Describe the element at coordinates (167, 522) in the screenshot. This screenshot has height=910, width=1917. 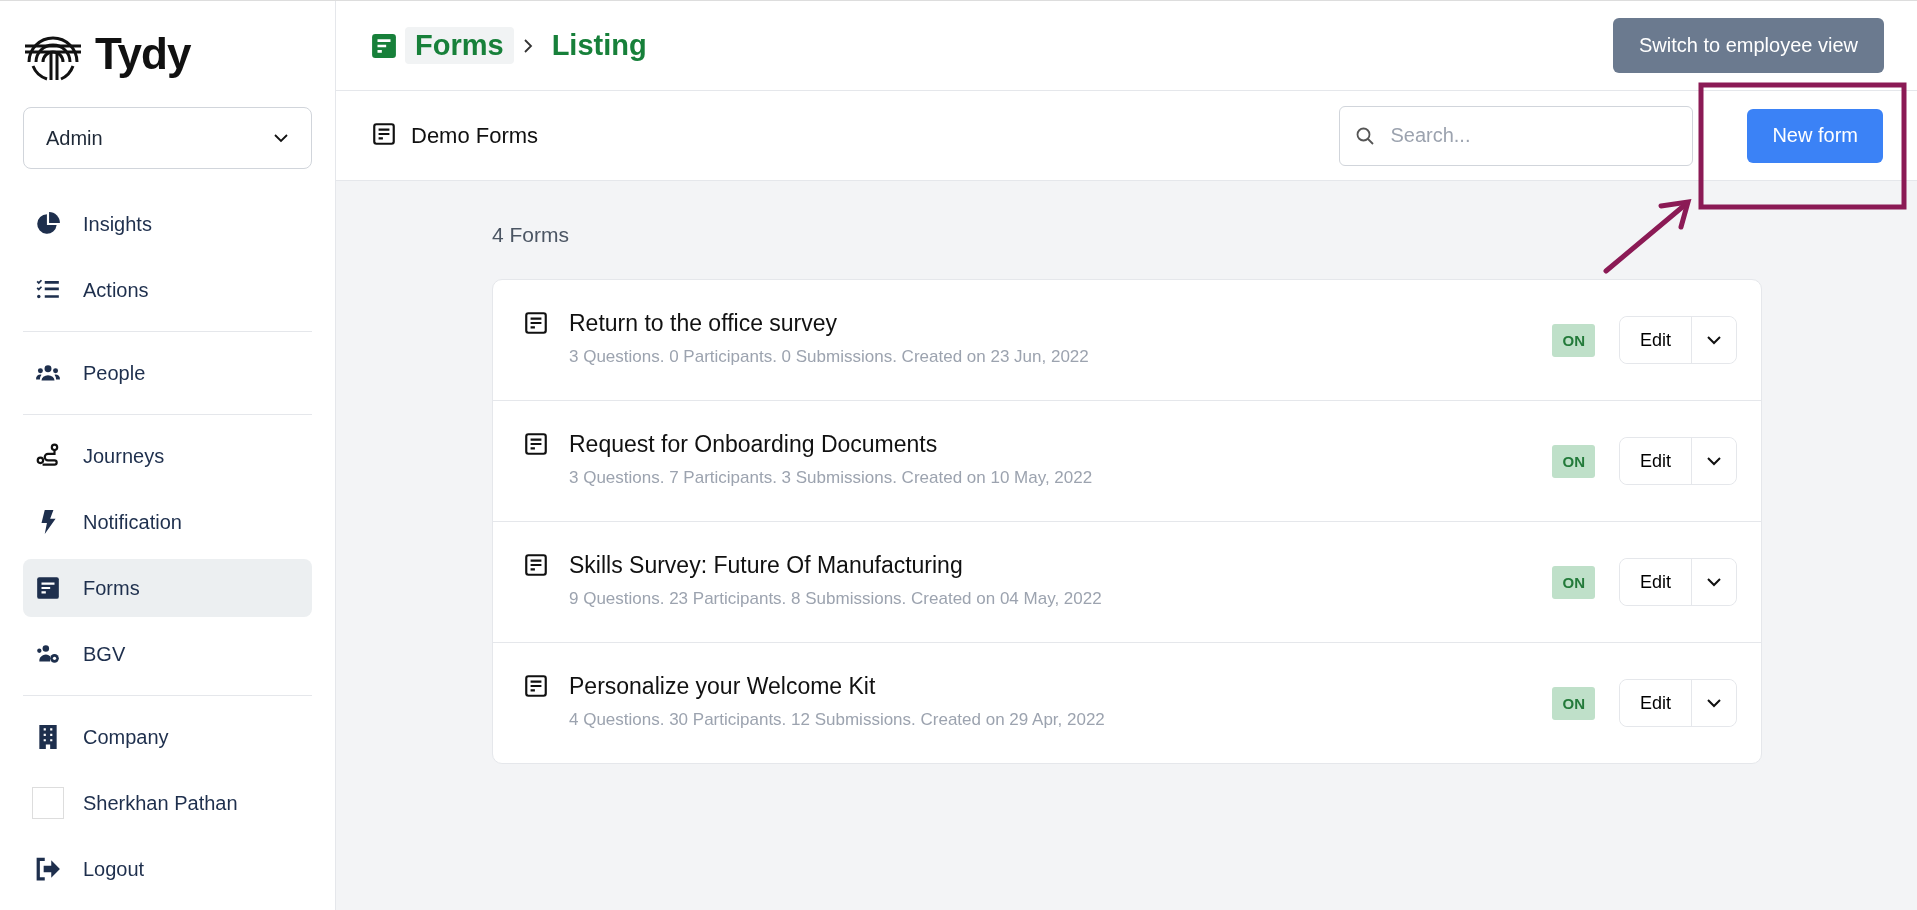
I see `sidebar-item: Notification` at that location.